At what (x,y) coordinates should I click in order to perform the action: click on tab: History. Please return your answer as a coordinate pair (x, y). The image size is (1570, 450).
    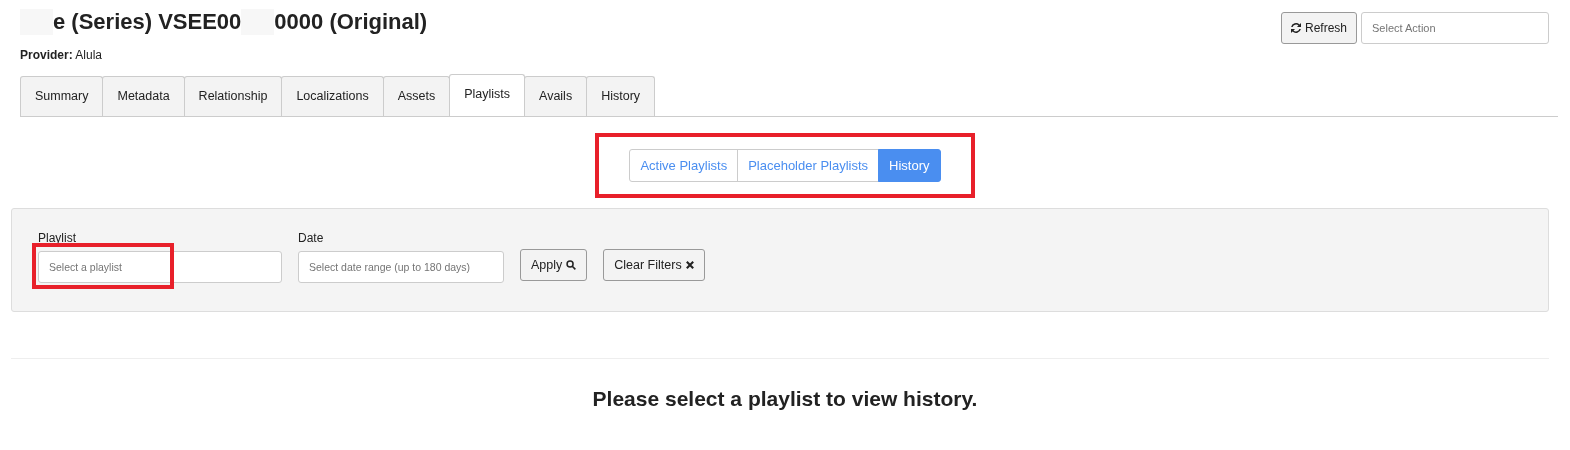
    Looking at the image, I should click on (621, 96).